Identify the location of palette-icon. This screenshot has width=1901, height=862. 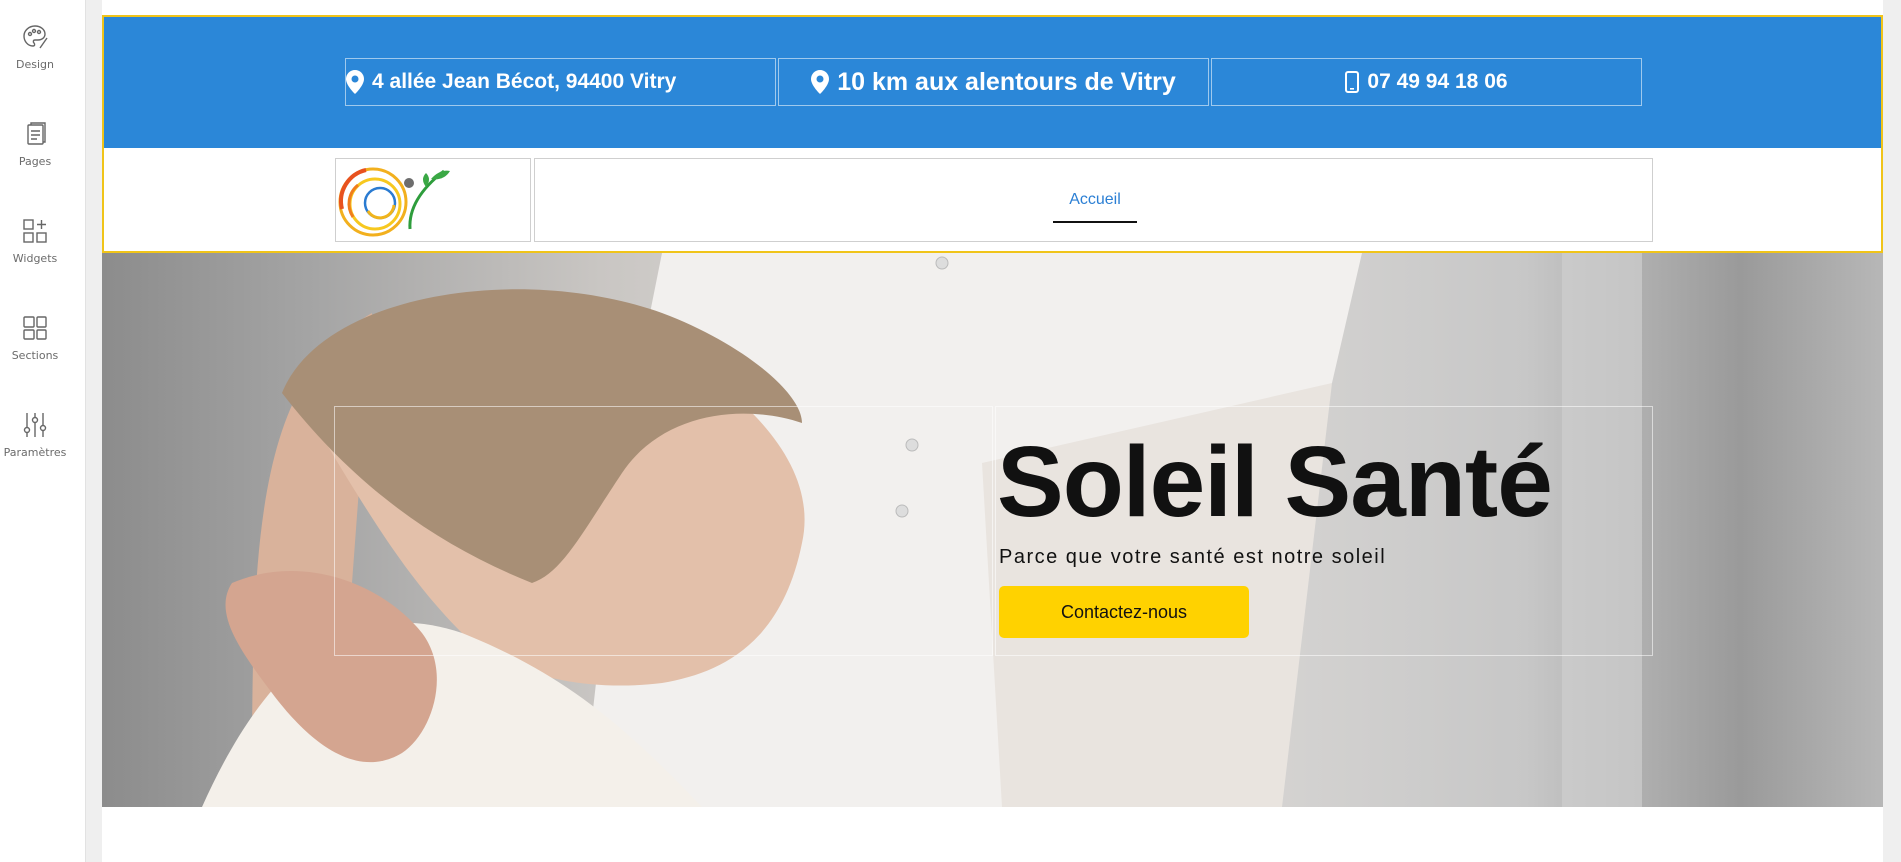
(35, 37).